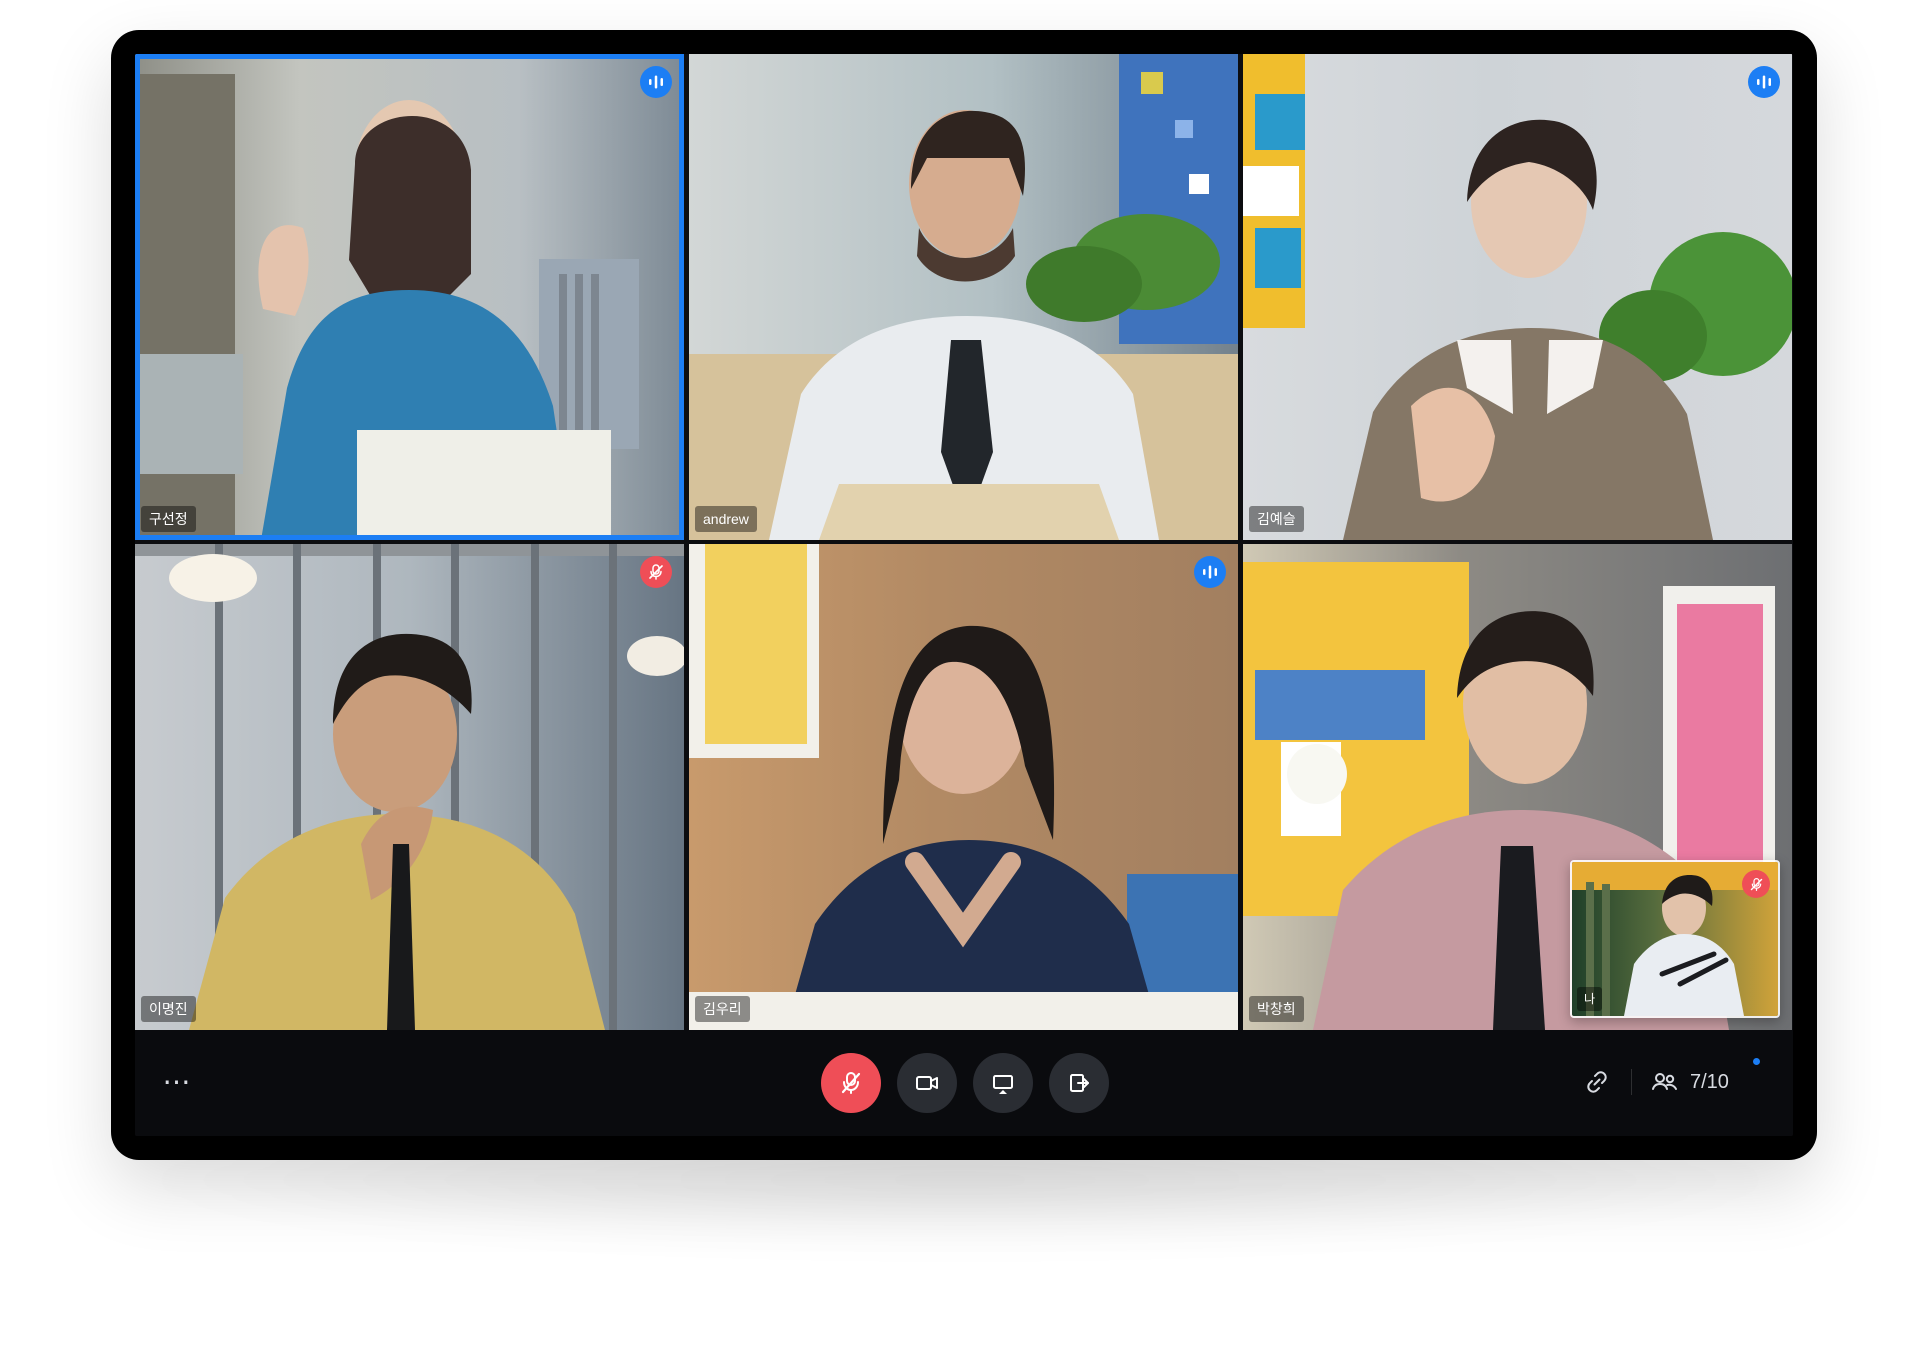  What do you see at coordinates (1517, 787) in the screenshot?
I see `video-tile-6: 박창희 나` at bounding box center [1517, 787].